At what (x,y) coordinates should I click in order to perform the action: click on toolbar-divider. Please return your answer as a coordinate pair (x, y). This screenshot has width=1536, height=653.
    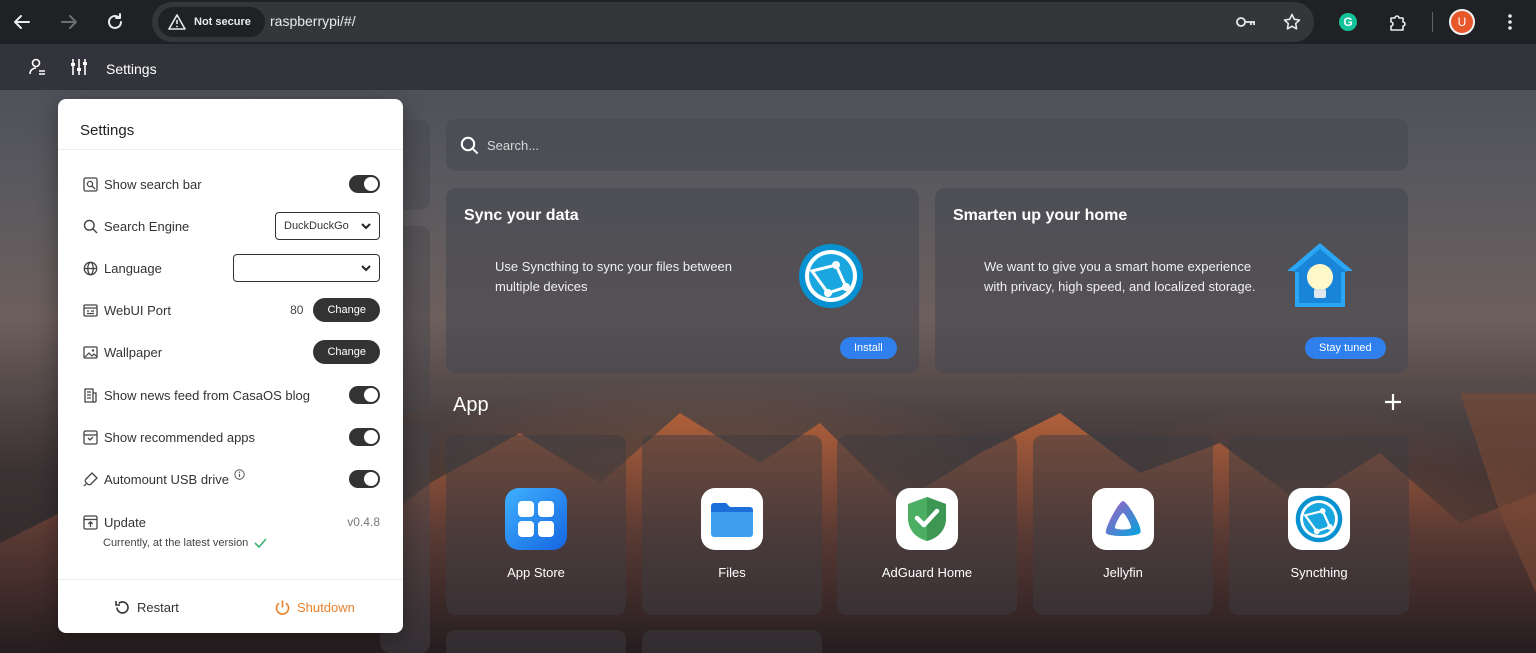
    Looking at the image, I should click on (1432, 22).